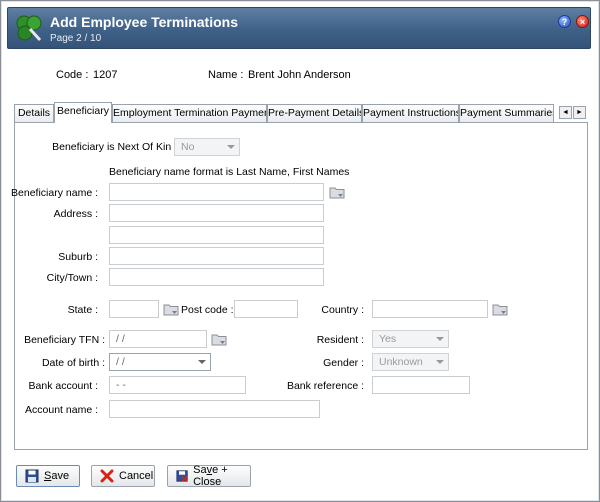 This screenshot has width=600, height=502. I want to click on tab-employment-termination-payments: Employment Termination Payments, so click(189, 113).